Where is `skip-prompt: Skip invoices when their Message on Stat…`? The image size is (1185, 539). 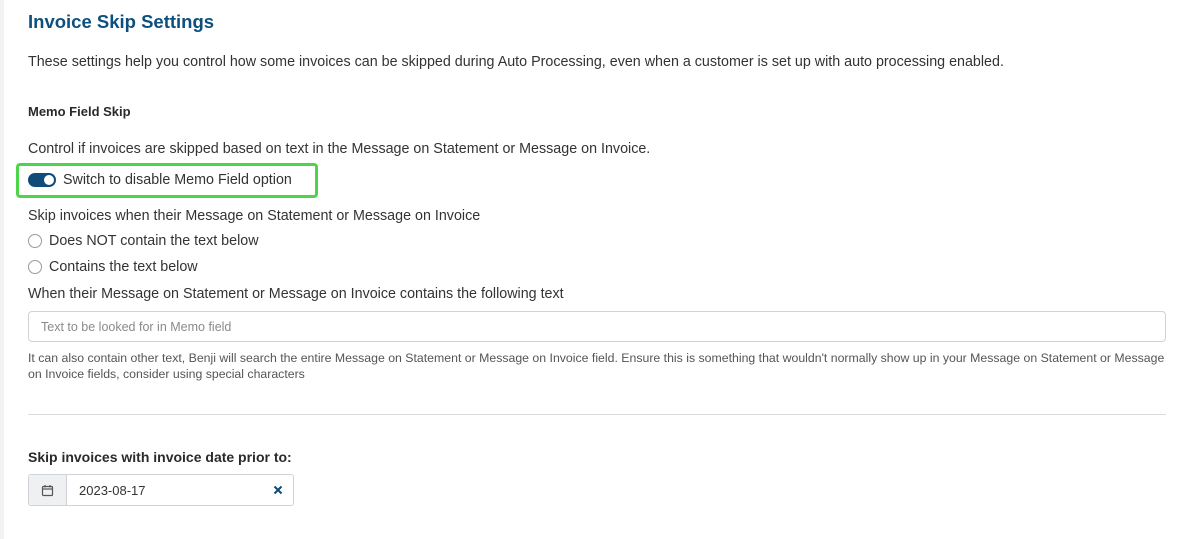
skip-prompt: Skip invoices when their Message on Stat… is located at coordinates (254, 216).